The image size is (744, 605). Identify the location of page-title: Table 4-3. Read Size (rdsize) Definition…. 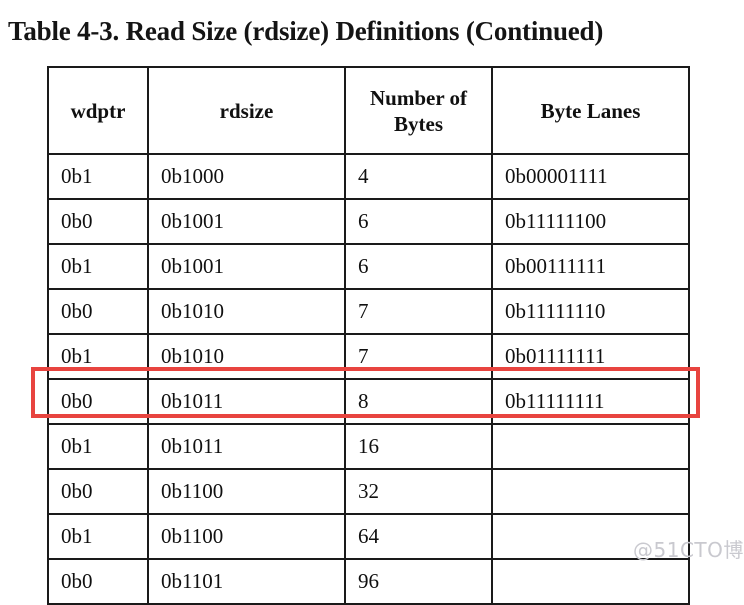
(306, 31).